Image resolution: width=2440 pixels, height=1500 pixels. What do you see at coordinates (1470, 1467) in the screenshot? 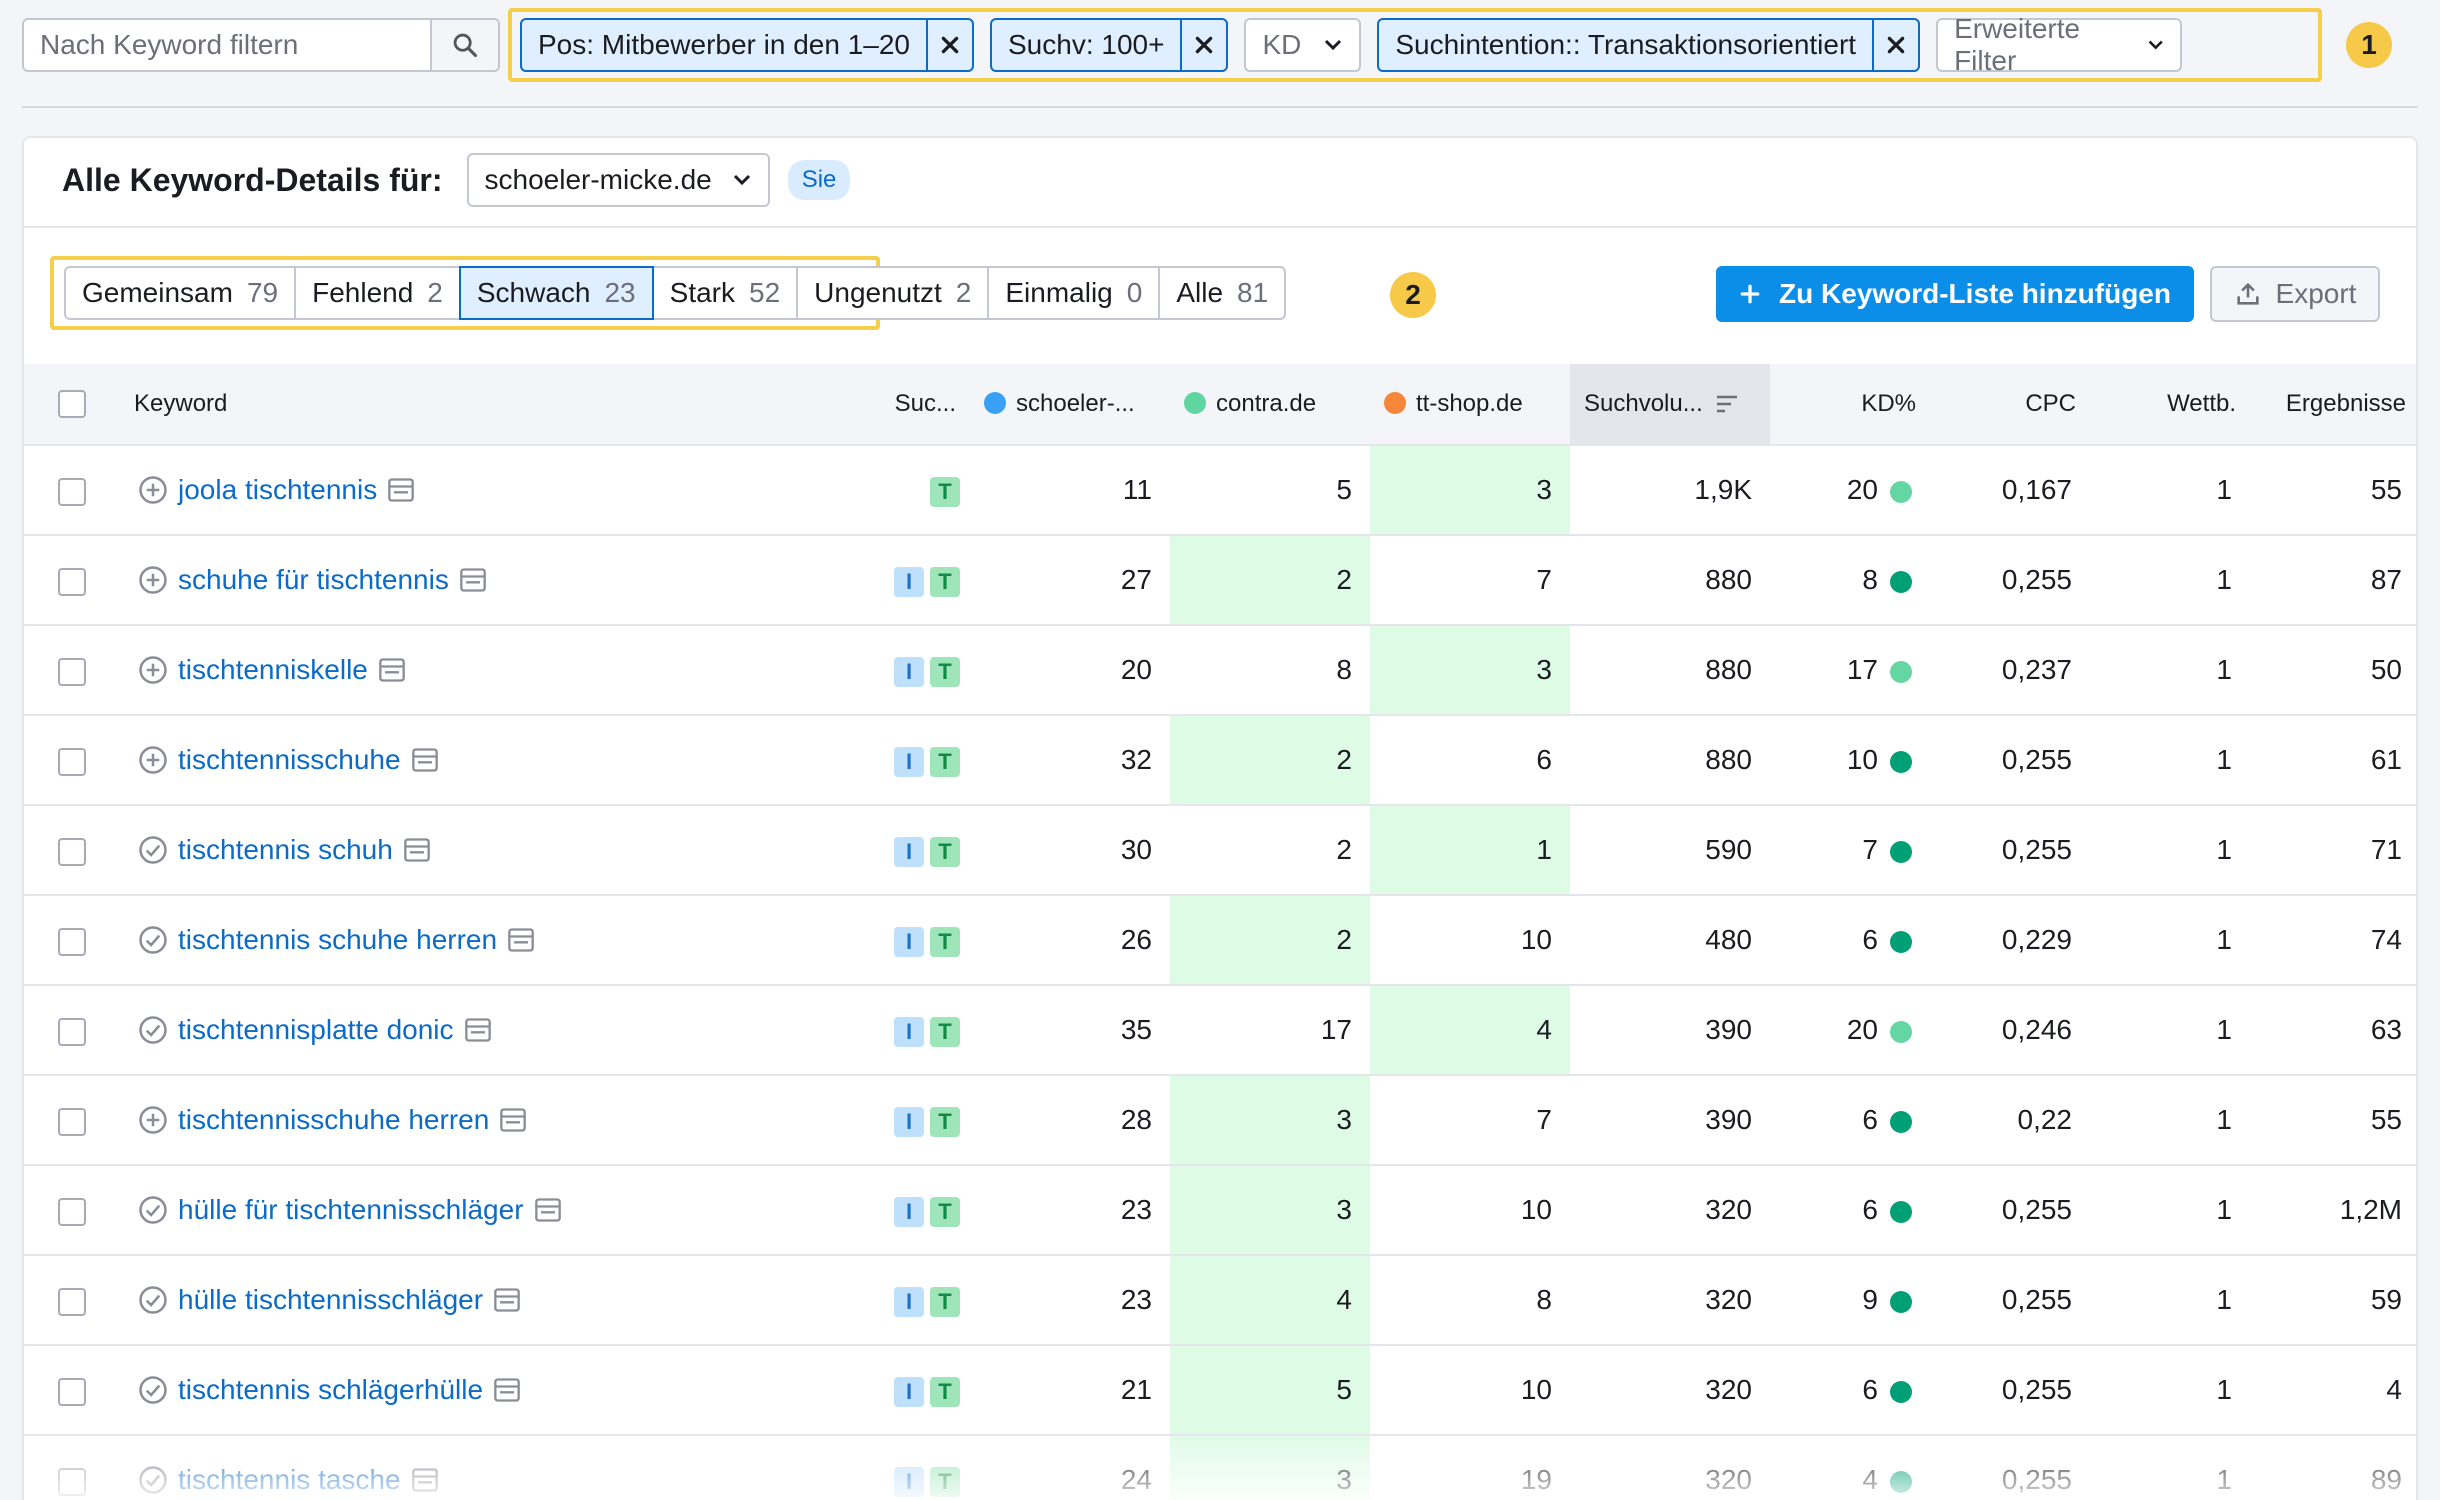
I see `ttshop-position: 19` at bounding box center [1470, 1467].